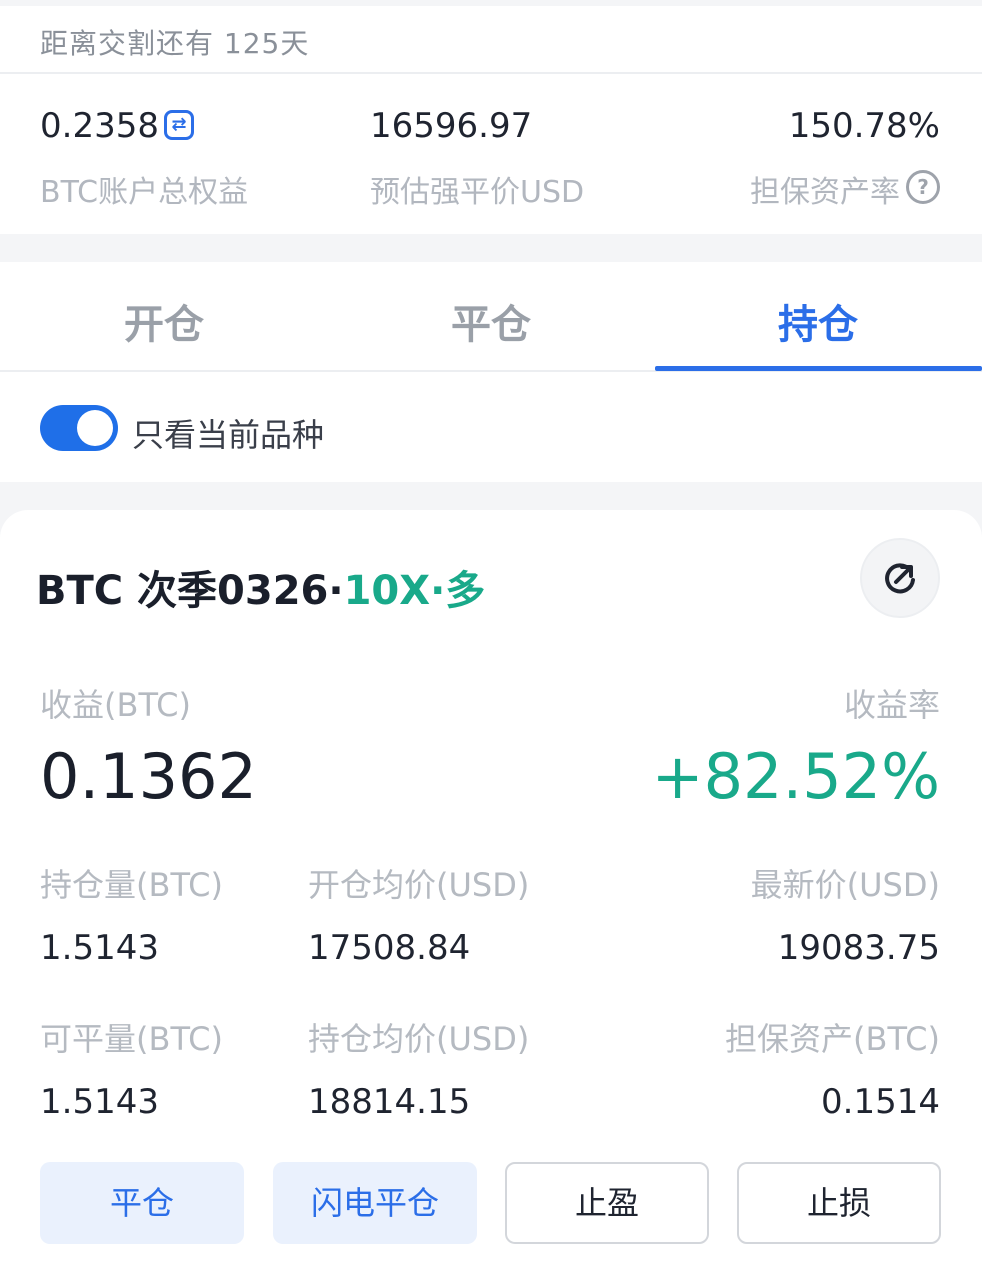 This screenshot has width=982, height=1280. I want to click on stop-loss-button: 止损, so click(839, 1203).